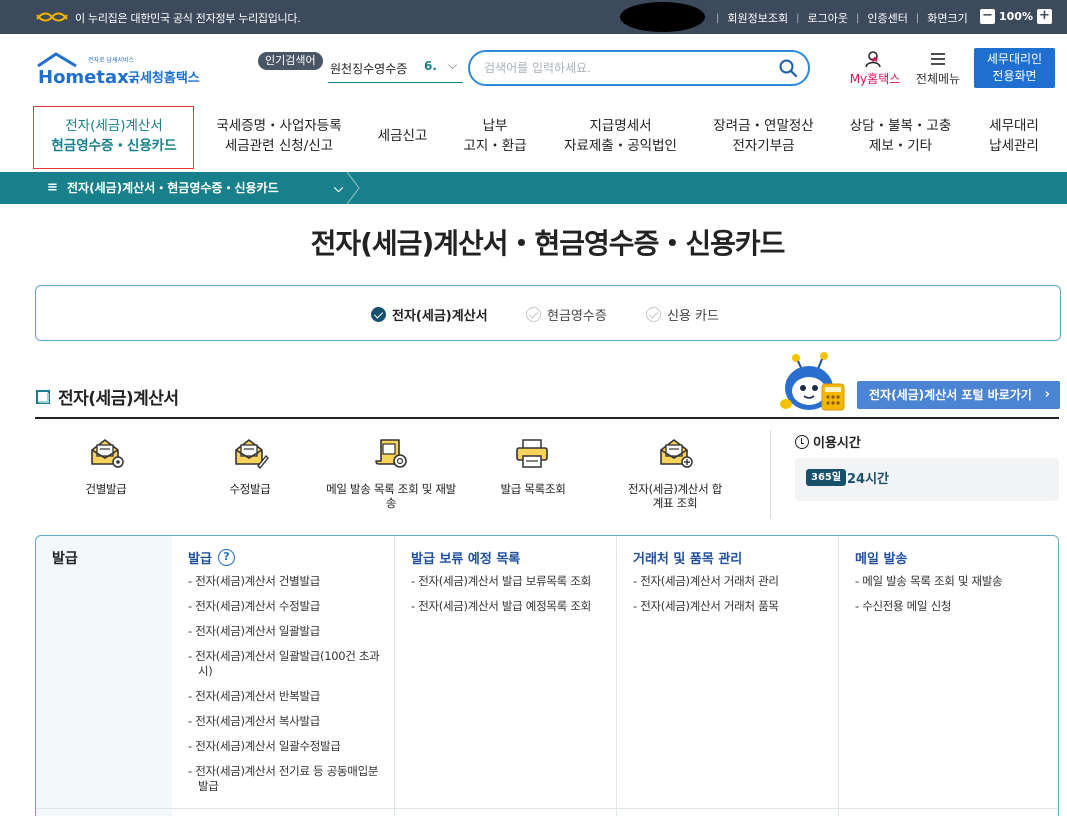 This screenshot has height=816, width=1067. I want to click on gnb-certificate-registration: 국세증명・사업자등록 세금관련 신청/신고, so click(279, 136).